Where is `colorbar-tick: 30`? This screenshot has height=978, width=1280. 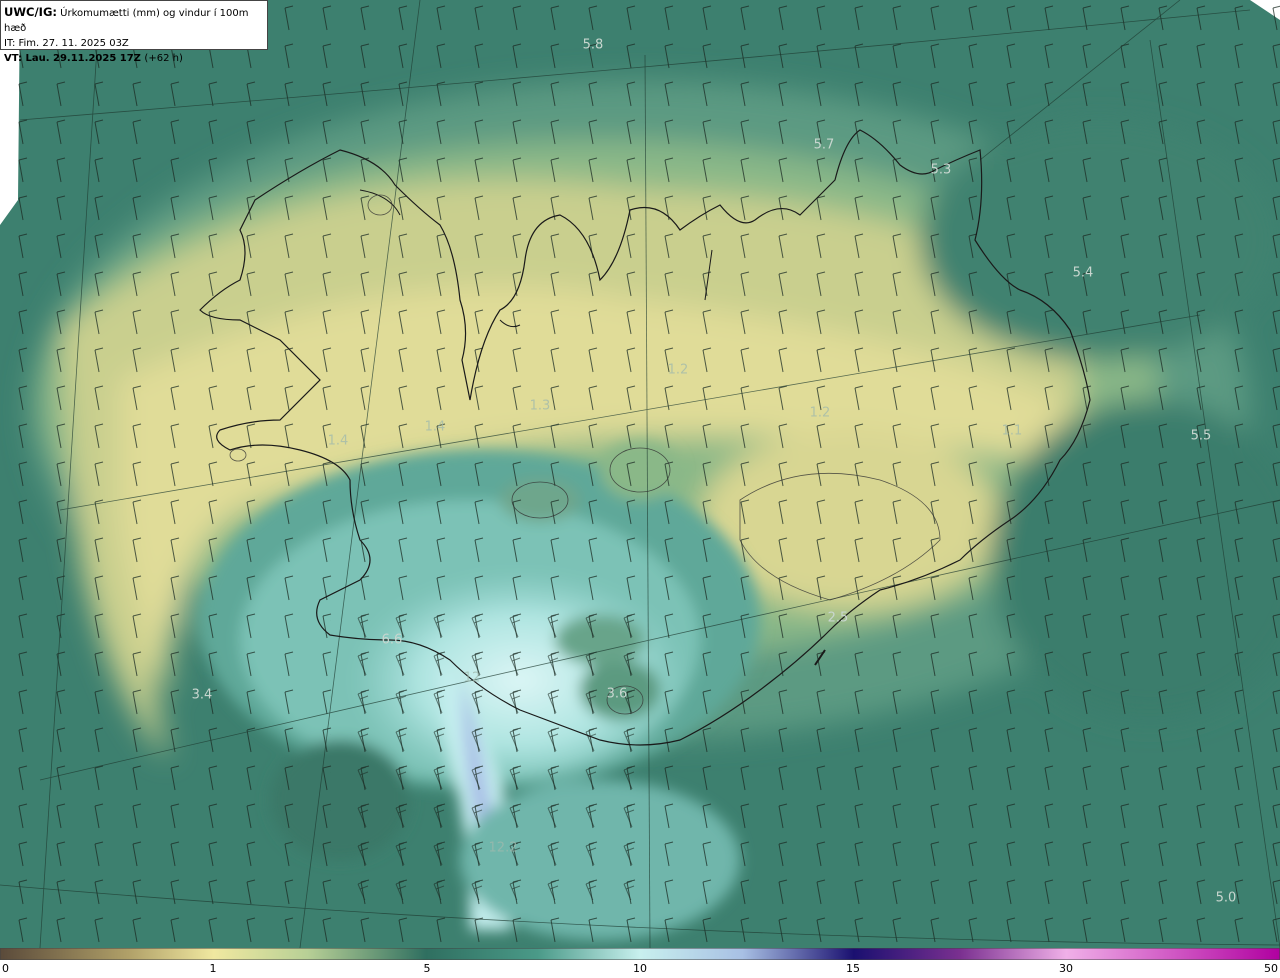 colorbar-tick: 30 is located at coordinates (1066, 968).